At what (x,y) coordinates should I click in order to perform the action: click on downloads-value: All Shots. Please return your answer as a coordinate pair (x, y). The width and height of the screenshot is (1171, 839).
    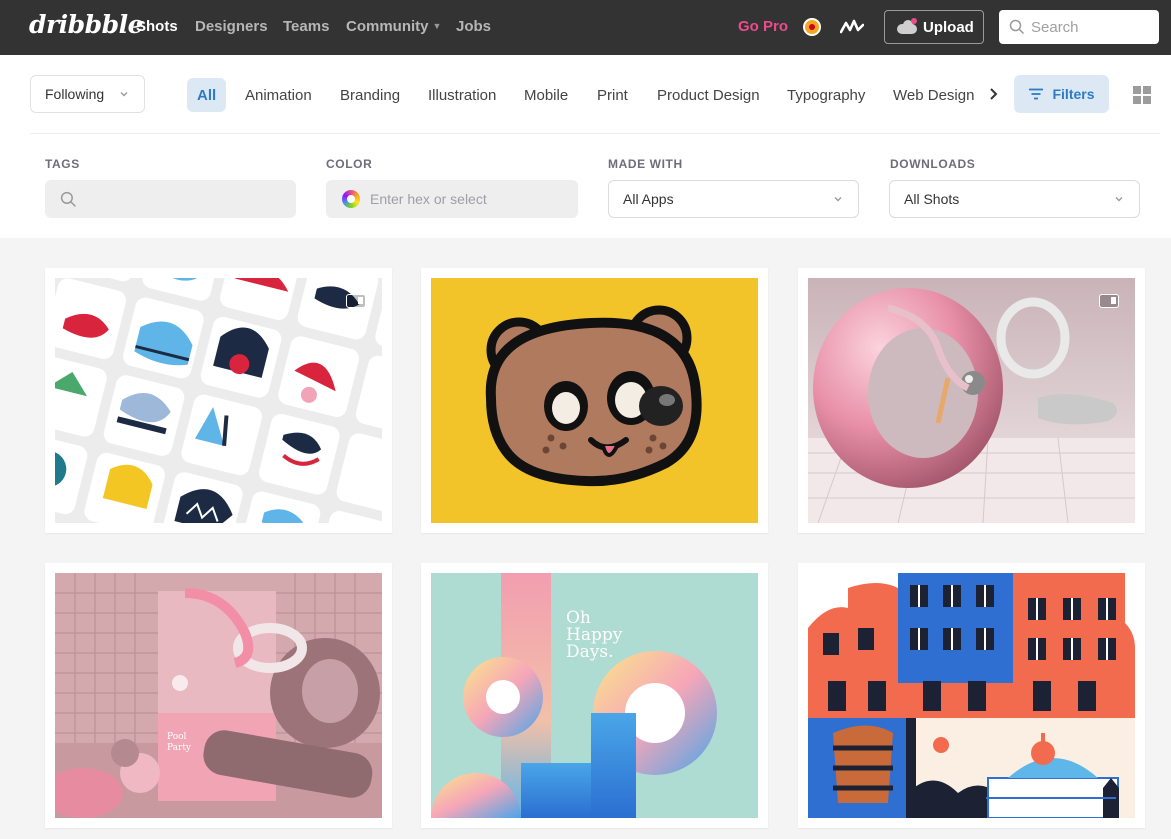
    Looking at the image, I should click on (932, 199).